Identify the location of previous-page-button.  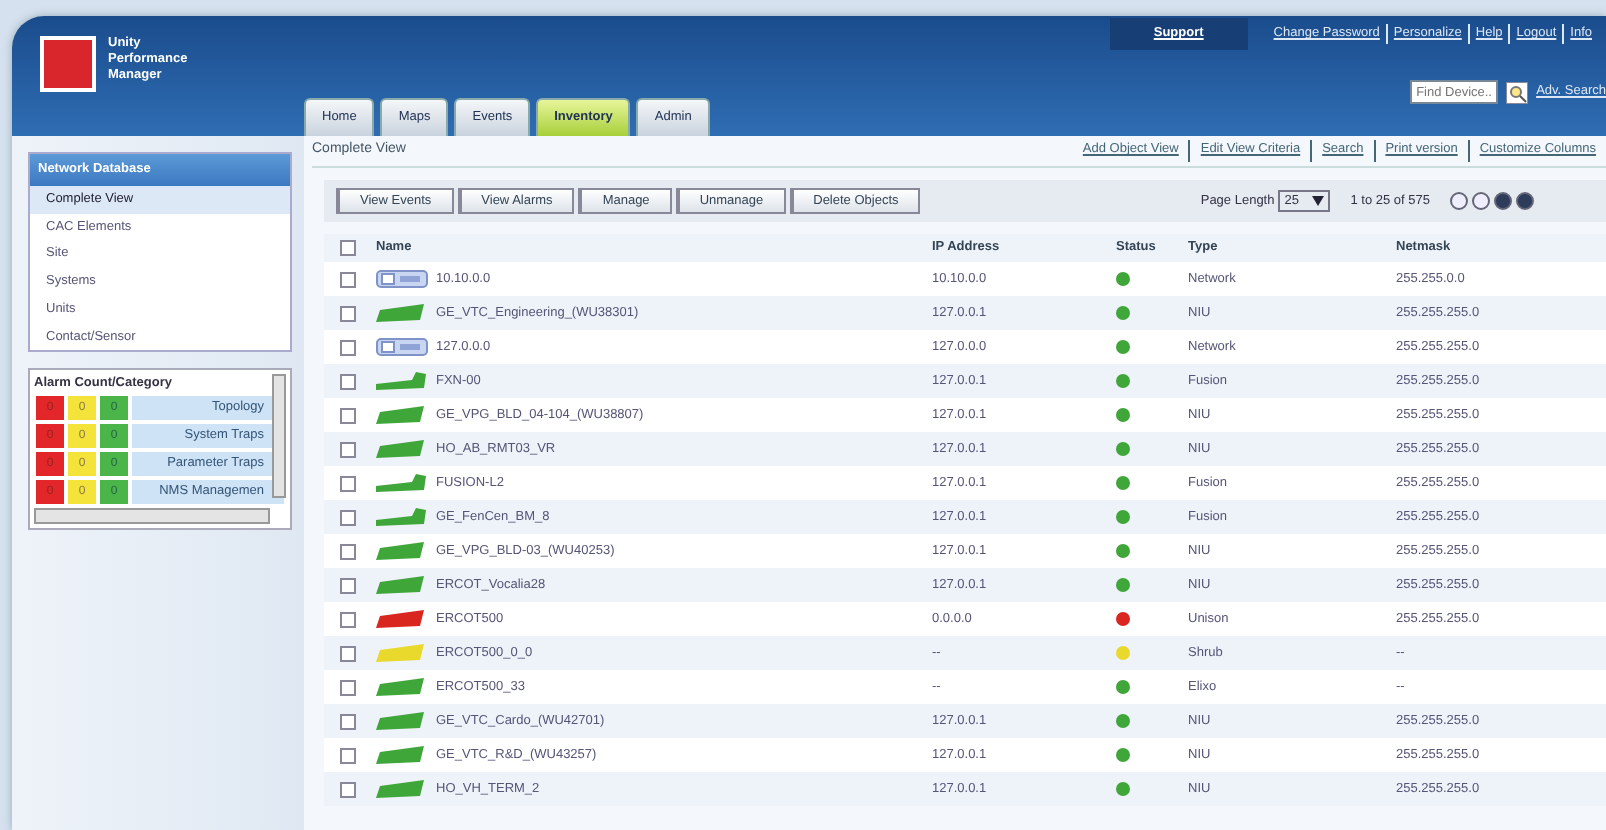
(1481, 200).